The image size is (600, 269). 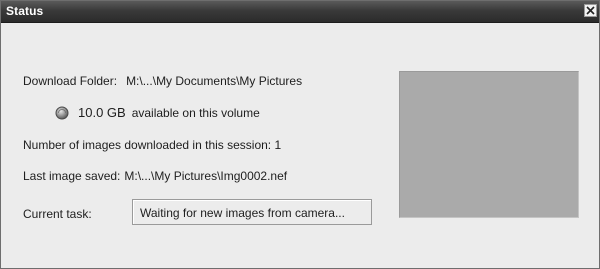 I want to click on free-space-suffix: available on this volume, so click(x=195, y=112).